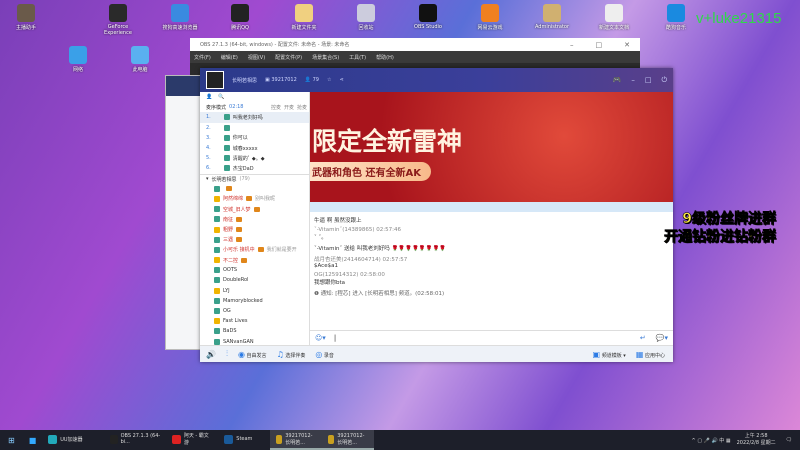  What do you see at coordinates (662, 338) in the screenshot?
I see `bubble-icon: 💬▾` at bounding box center [662, 338].